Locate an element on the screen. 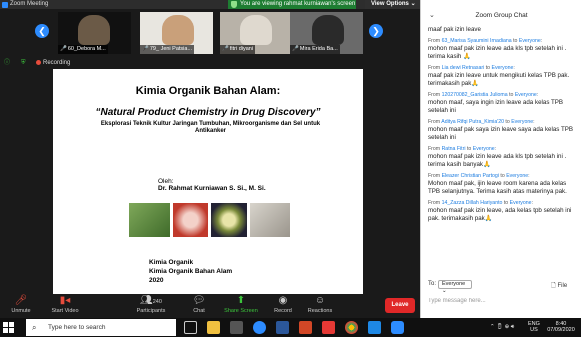  file-explorer-icon is located at coordinates (213, 327).